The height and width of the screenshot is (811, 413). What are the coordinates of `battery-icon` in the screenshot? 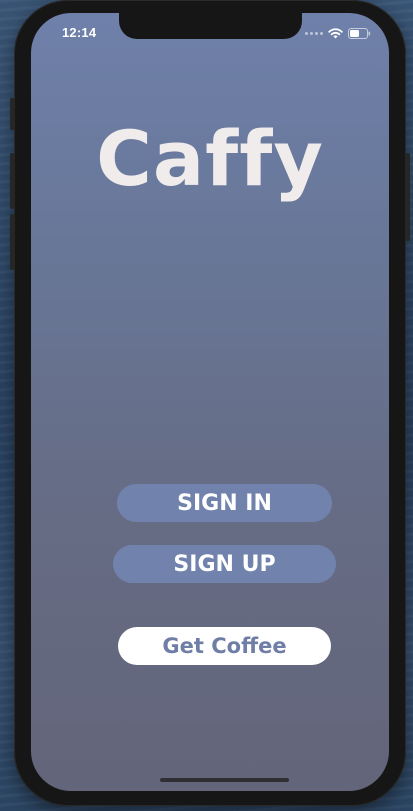 It's located at (359, 33).